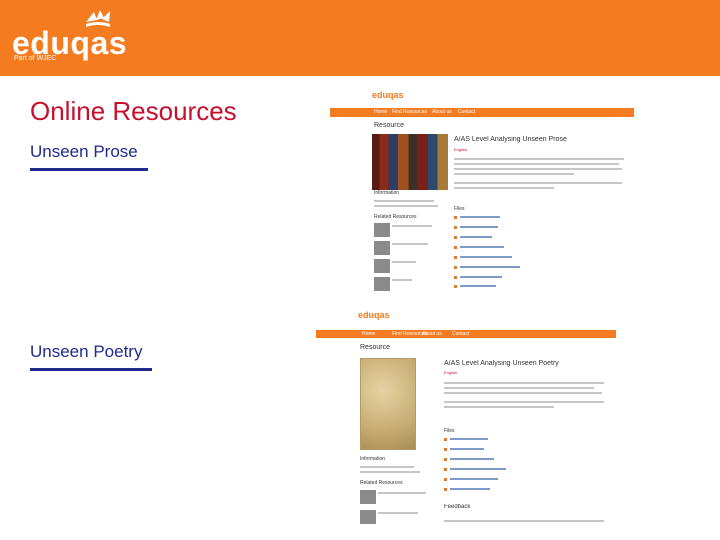  Describe the element at coordinates (91, 369) in the screenshot. I see `section-underline-poetry` at that location.